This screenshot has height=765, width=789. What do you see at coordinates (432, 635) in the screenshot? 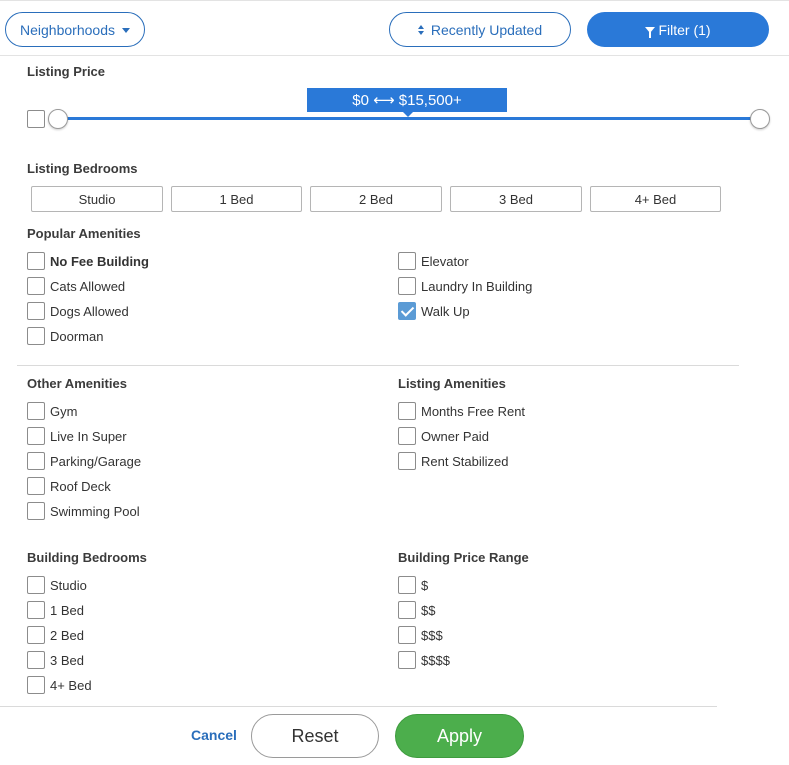
I see `label-price-3: $$$` at bounding box center [432, 635].